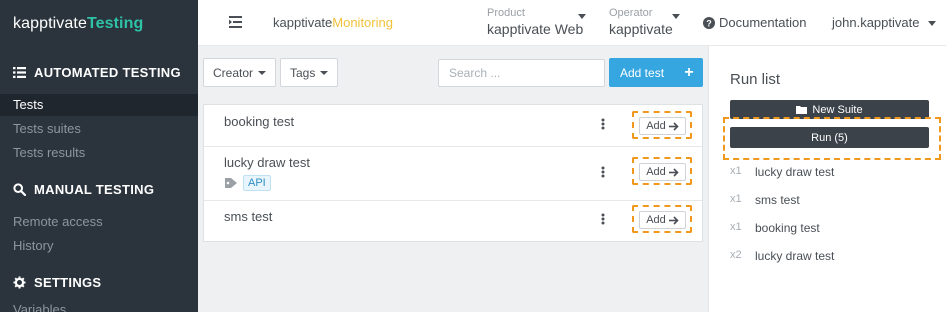 The image size is (946, 312). I want to click on sidebar-item-tests: Tests, so click(99, 105).